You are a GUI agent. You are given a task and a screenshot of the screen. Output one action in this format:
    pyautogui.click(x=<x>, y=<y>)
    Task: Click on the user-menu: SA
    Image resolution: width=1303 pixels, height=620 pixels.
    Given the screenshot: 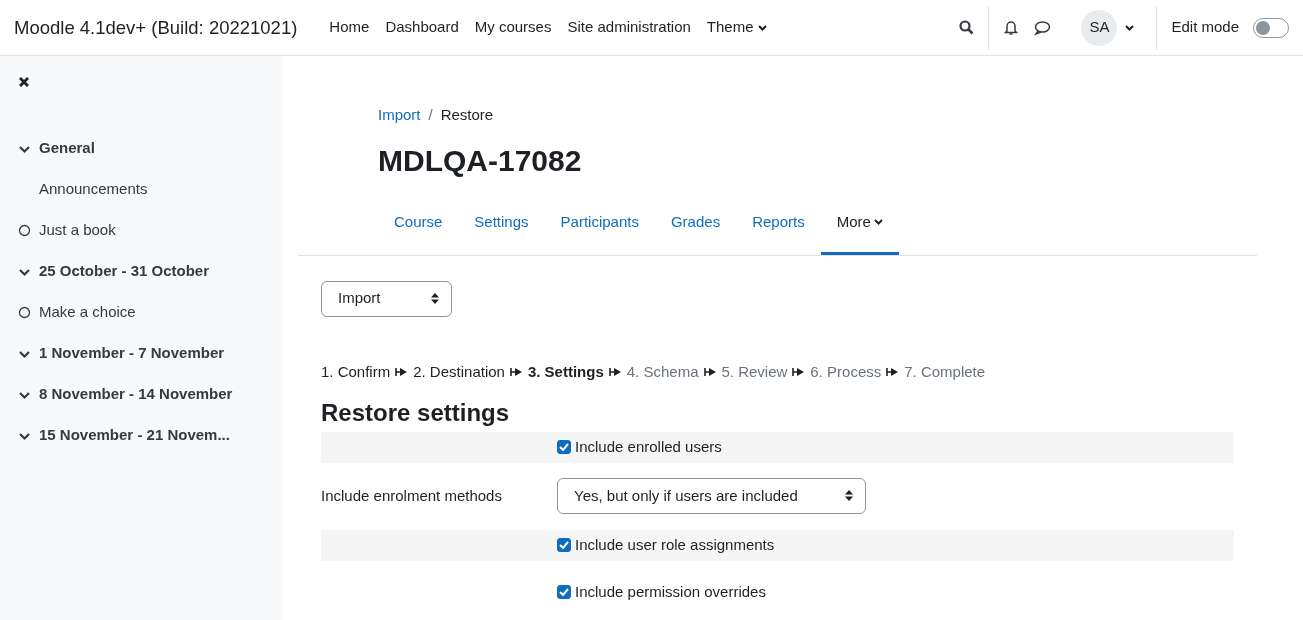 What is the action you would take?
    pyautogui.click(x=1108, y=27)
    